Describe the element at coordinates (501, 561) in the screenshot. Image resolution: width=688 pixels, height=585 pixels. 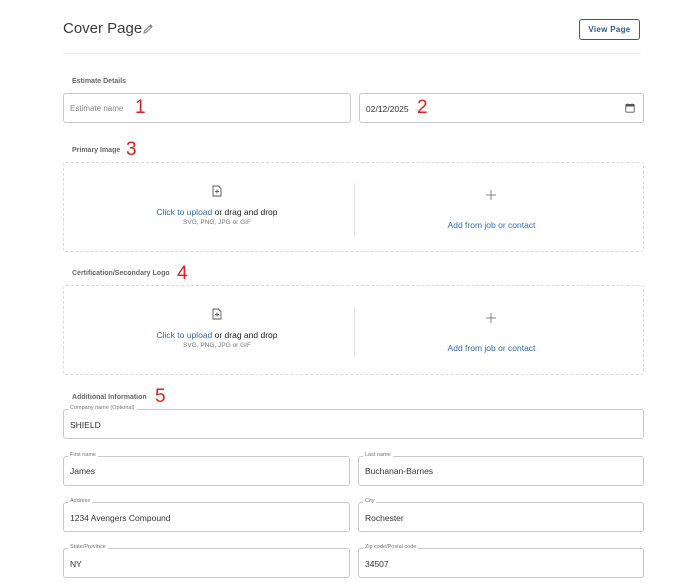
I see `zip-field: Zip code/Postal code 34507` at that location.